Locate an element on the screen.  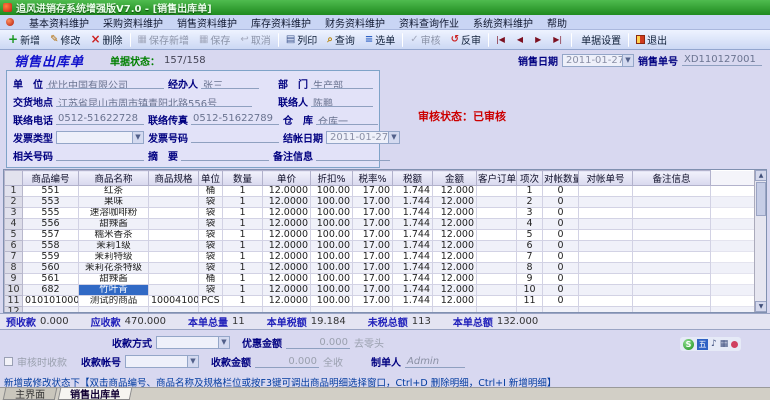
ime-tools-icon is located at coordinates (735, 344).